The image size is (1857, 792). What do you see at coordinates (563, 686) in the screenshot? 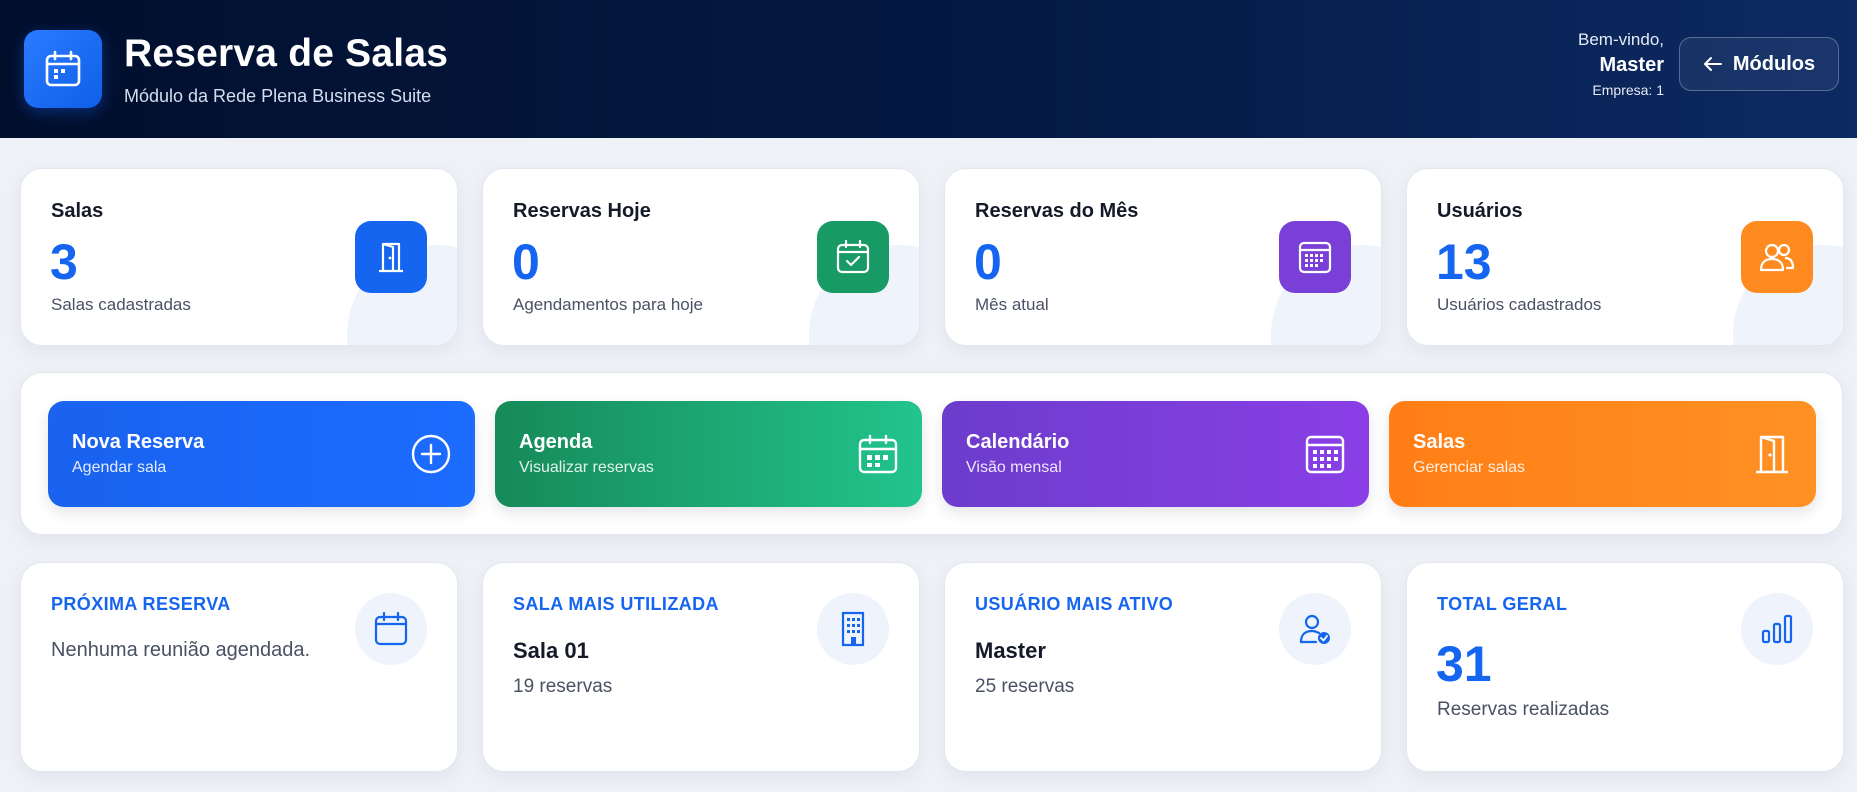
I see `info-sub: 19 reservas` at bounding box center [563, 686].